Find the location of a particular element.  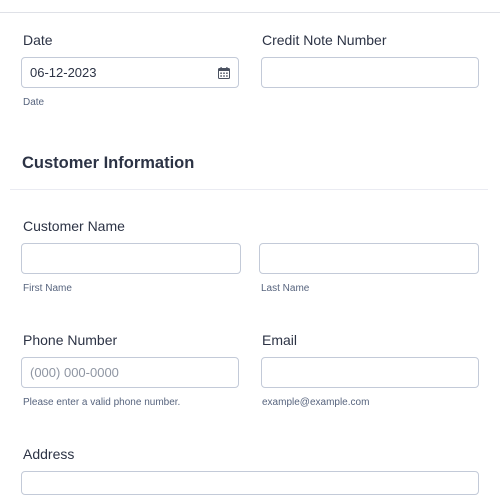

credit-note-label: Credit Note Number is located at coordinates (324, 40).